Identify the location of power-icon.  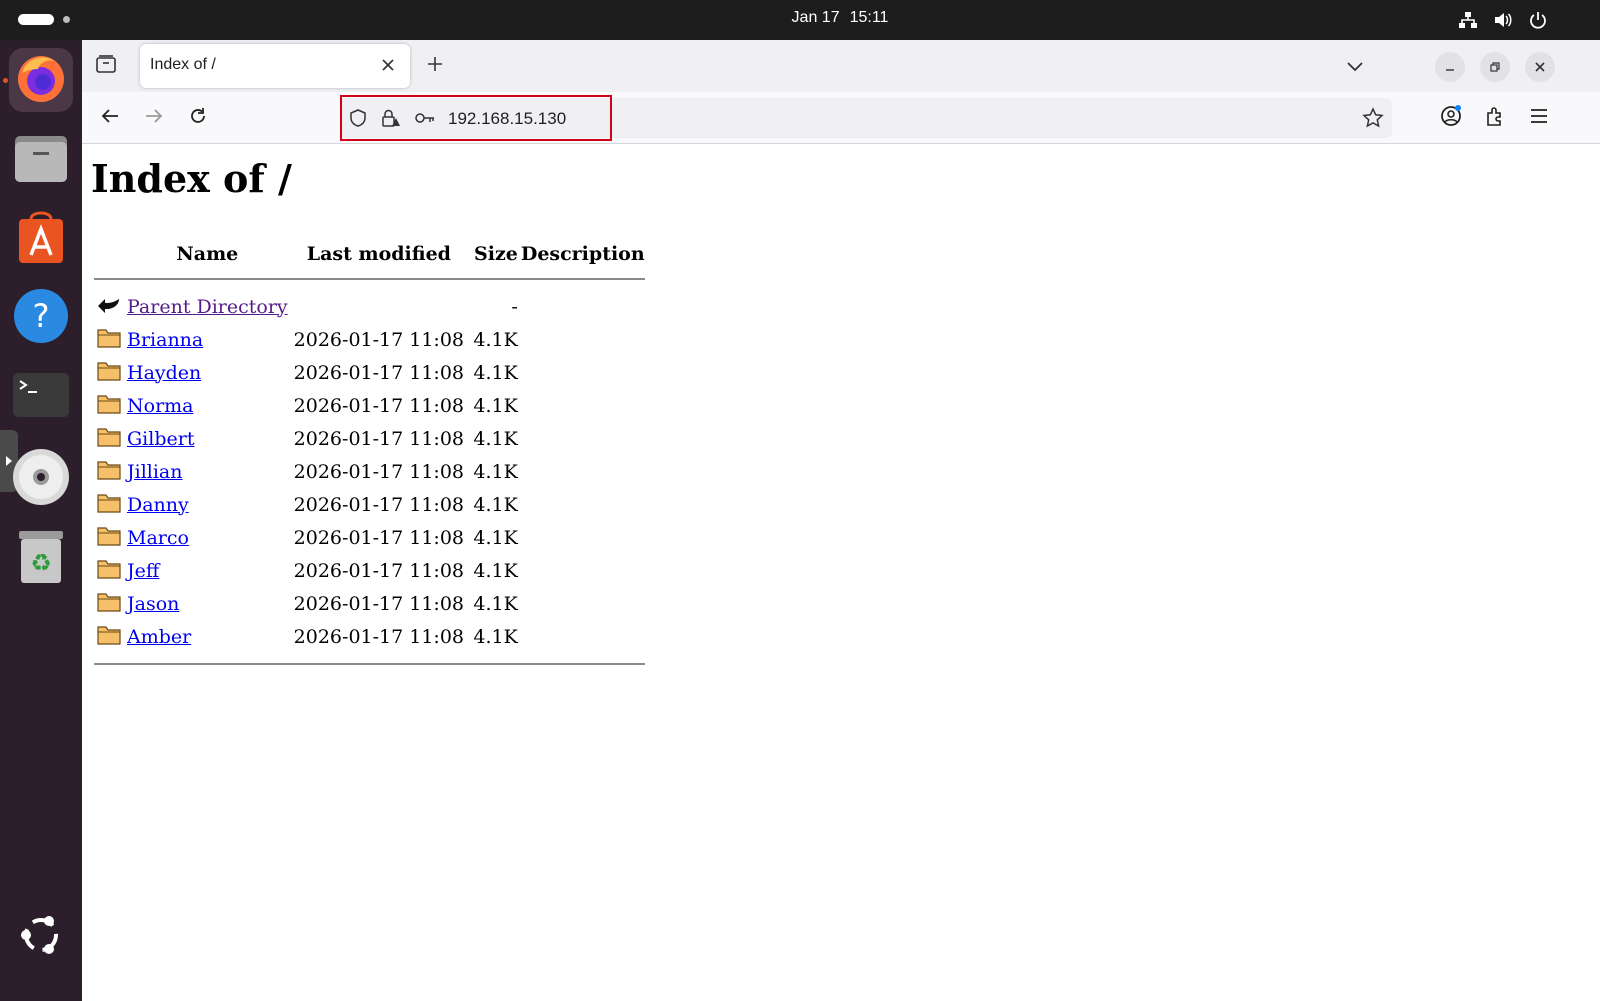
(1538, 20).